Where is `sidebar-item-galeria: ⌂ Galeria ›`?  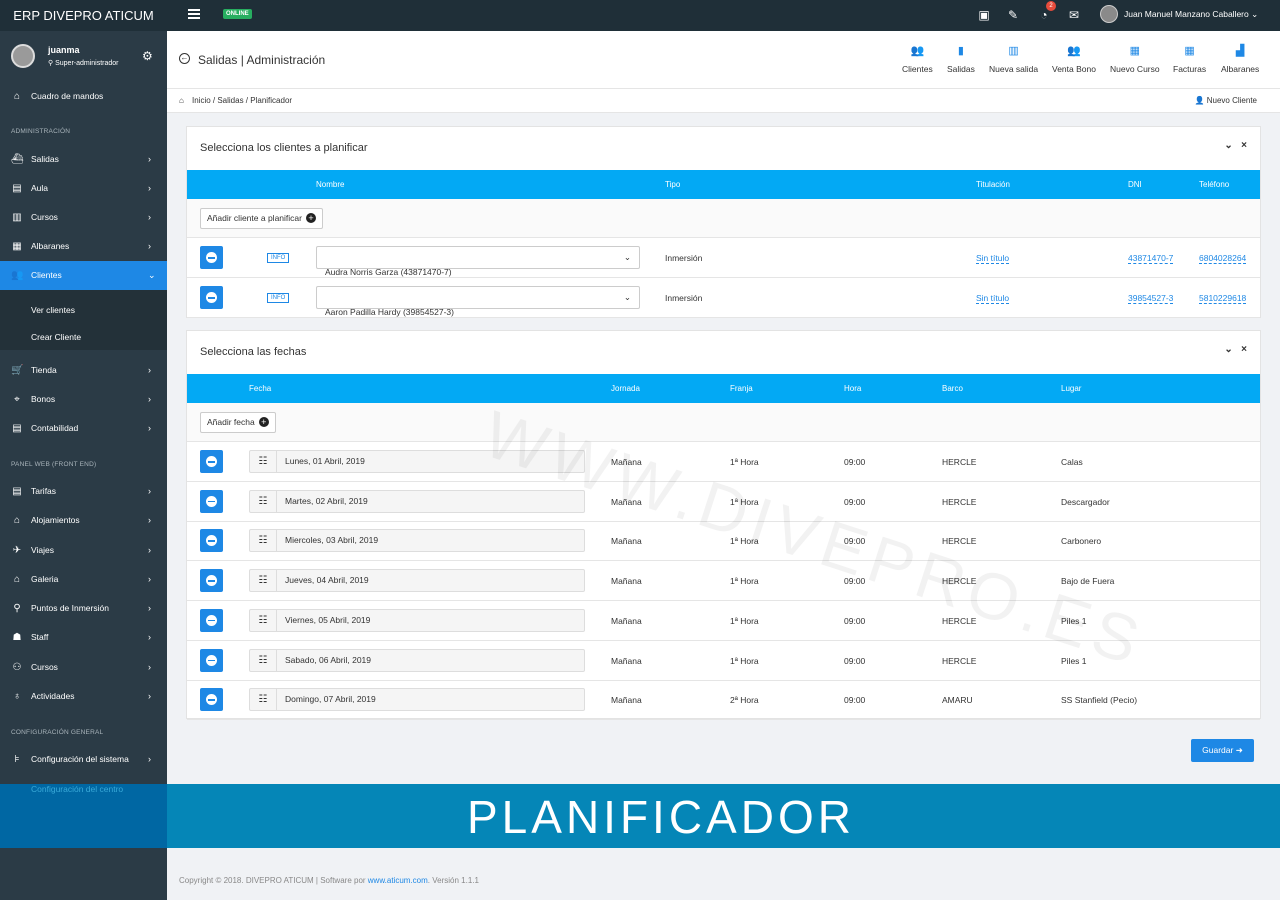 sidebar-item-galeria: ⌂ Galeria › is located at coordinates (83, 579).